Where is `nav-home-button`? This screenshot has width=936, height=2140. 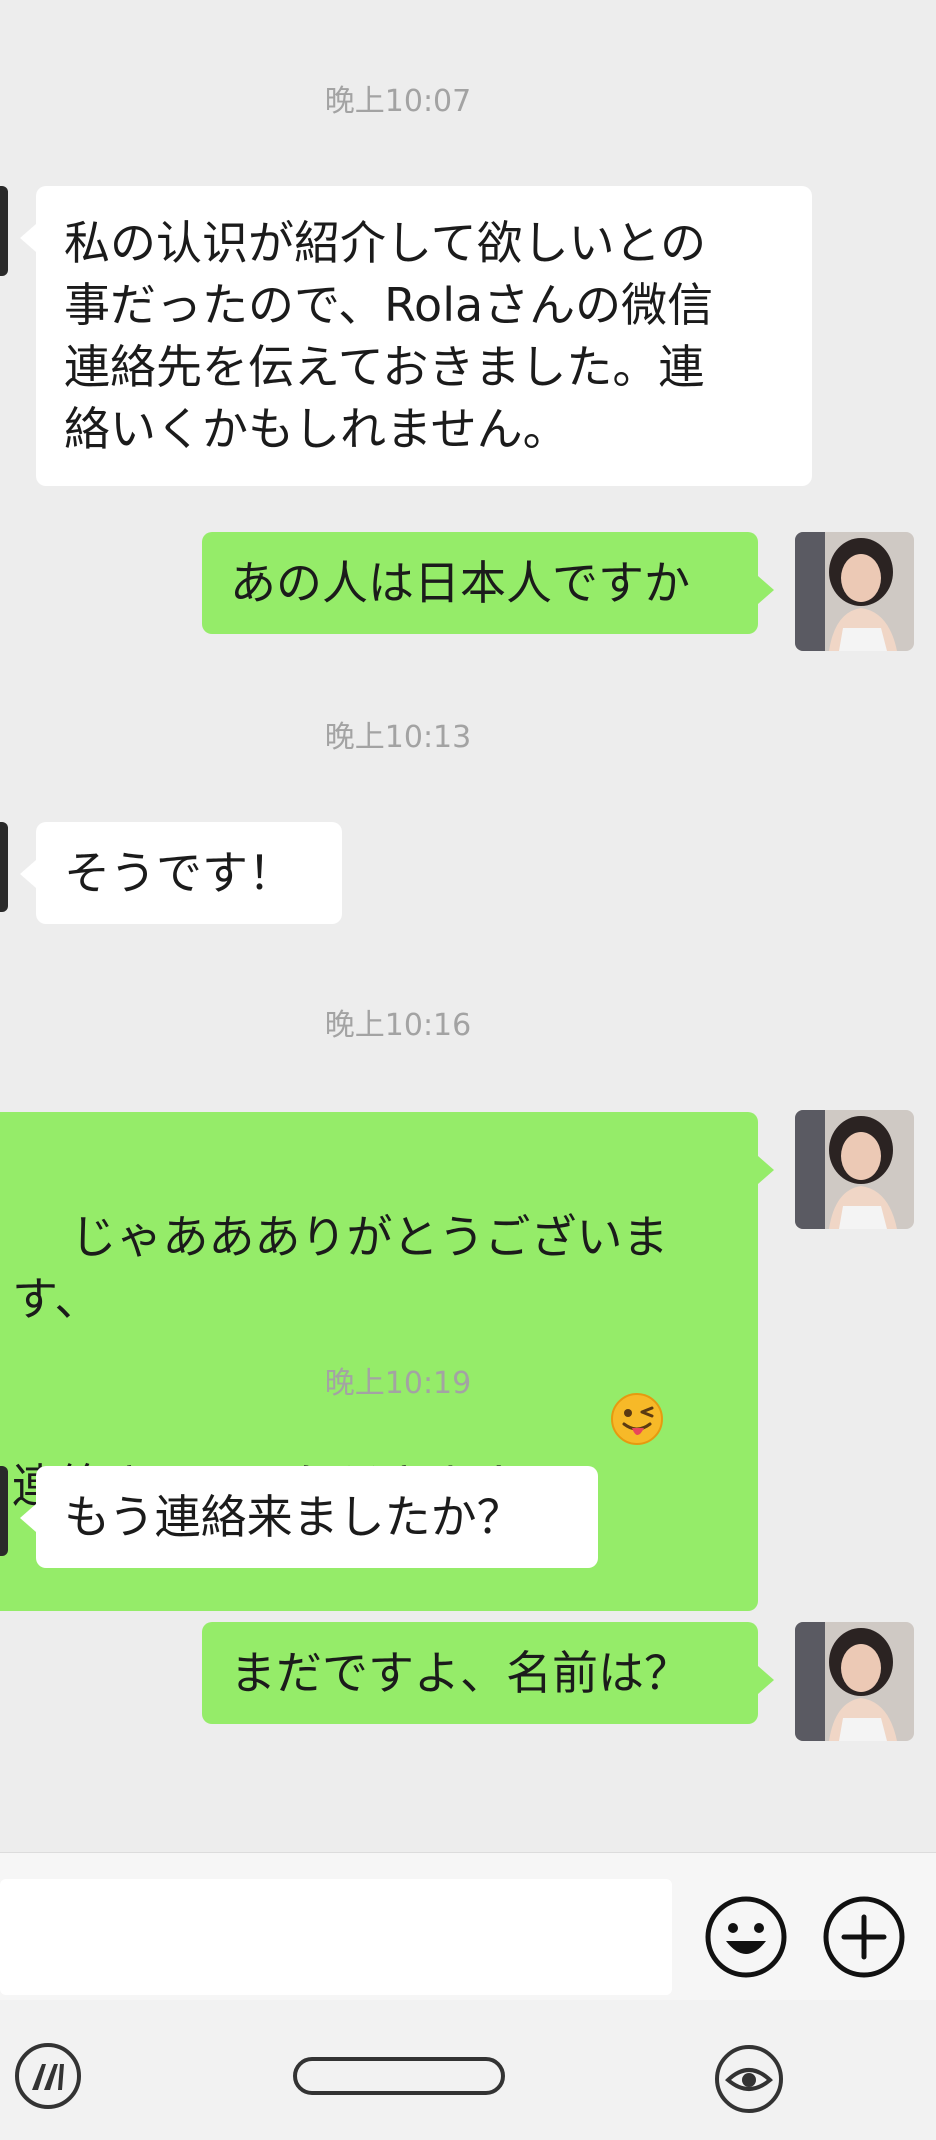
nav-home-button is located at coordinates (399, 2078).